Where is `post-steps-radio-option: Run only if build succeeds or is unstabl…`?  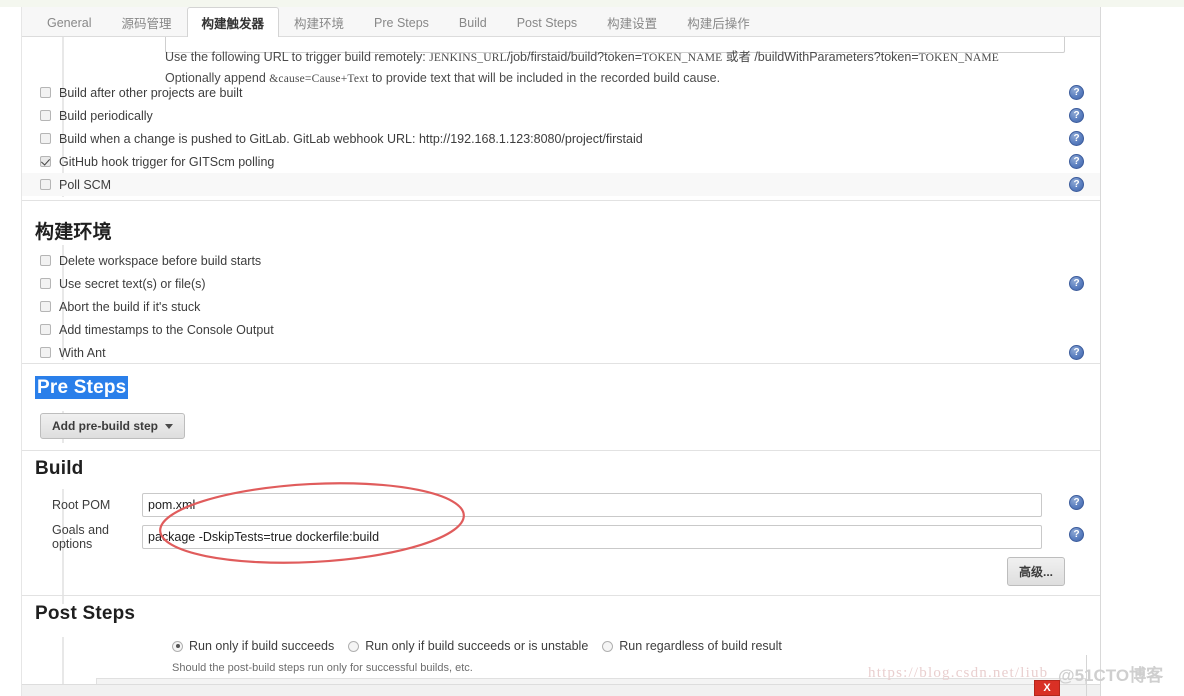 post-steps-radio-option: Run only if build succeeds or is unstabl… is located at coordinates (468, 646).